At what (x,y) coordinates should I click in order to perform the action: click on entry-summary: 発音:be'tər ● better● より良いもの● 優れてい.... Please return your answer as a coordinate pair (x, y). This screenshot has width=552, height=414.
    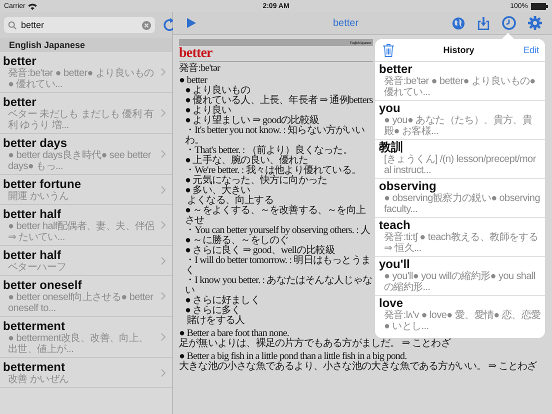
    Looking at the image, I should click on (81, 79).